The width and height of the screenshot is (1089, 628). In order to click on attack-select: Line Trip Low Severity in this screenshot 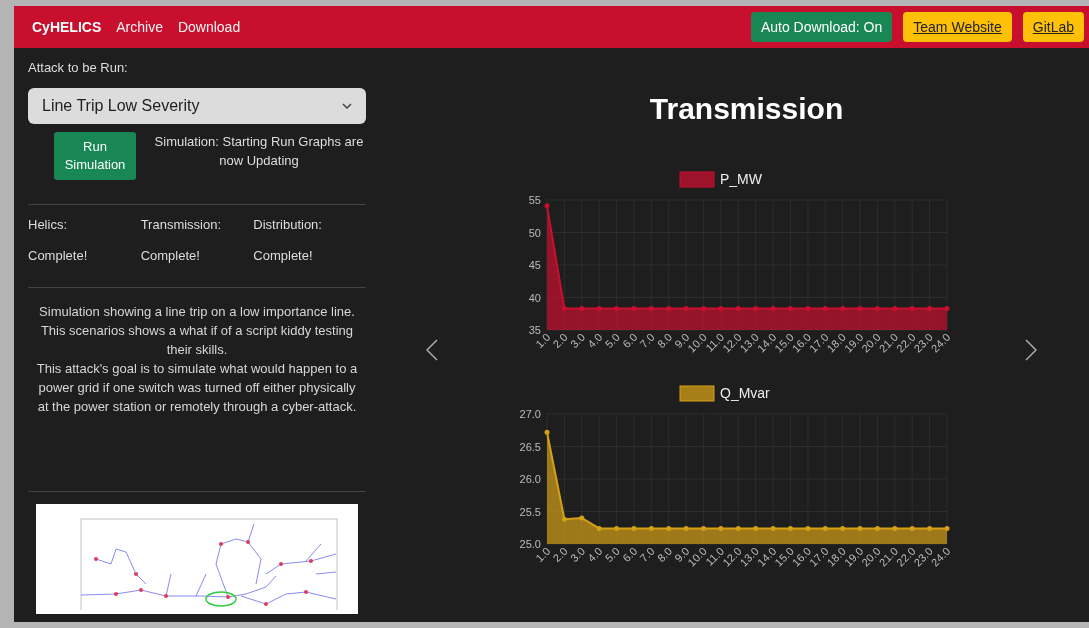, I will do `click(197, 106)`.